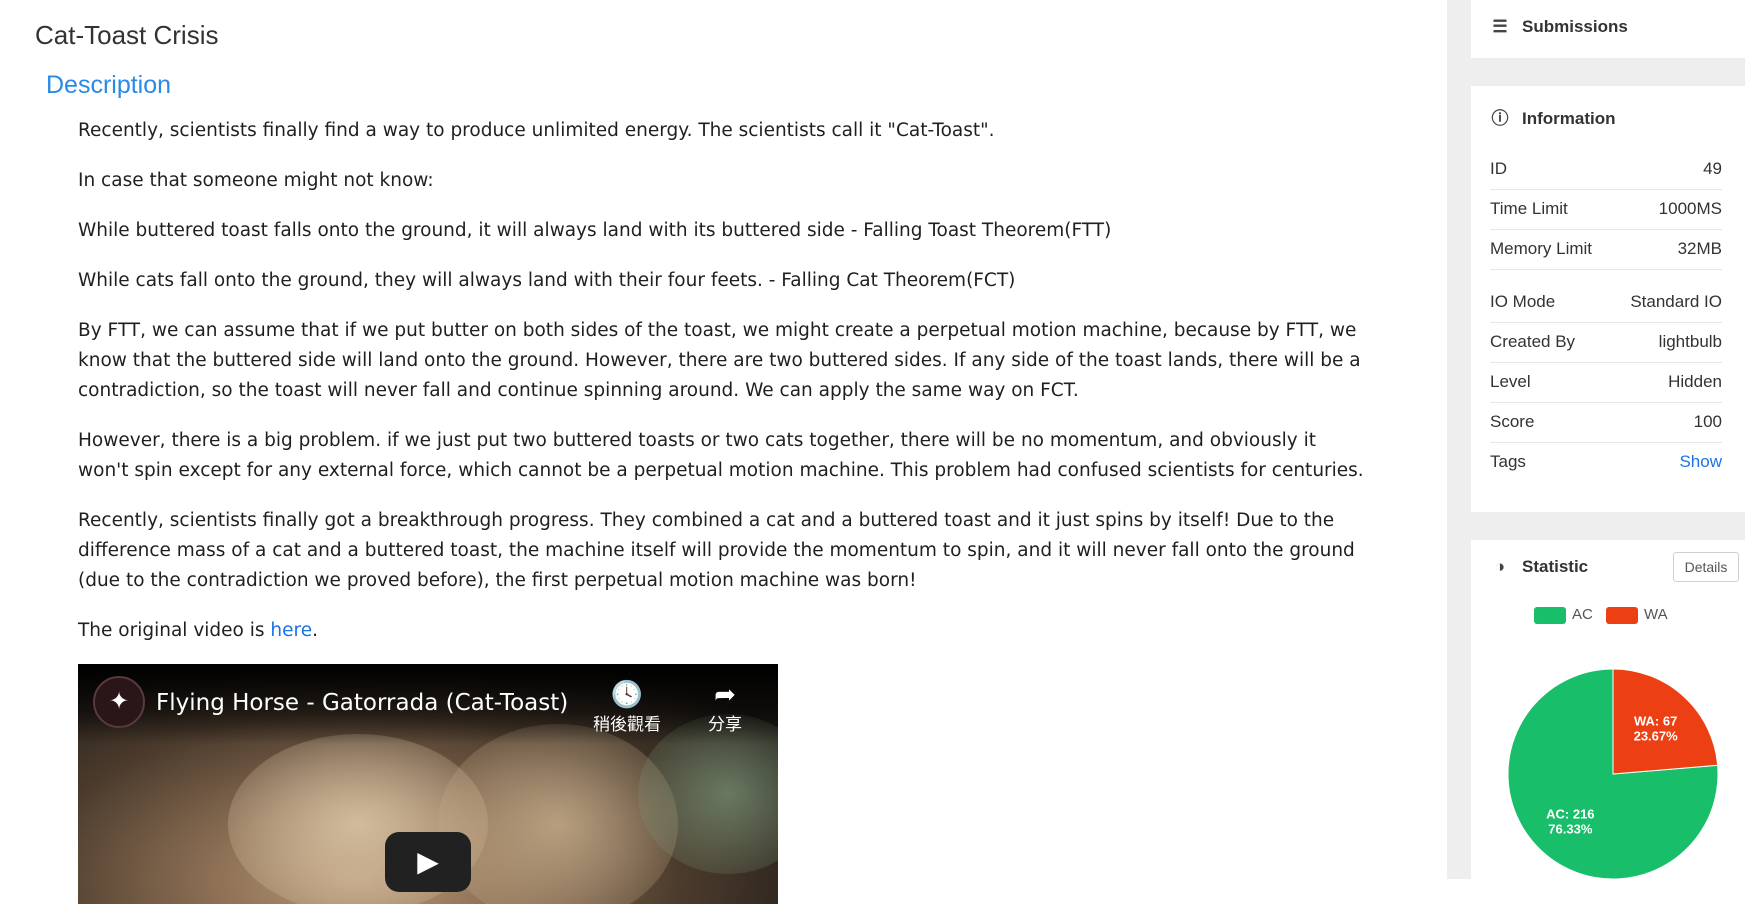 The height and width of the screenshot is (904, 1745). What do you see at coordinates (725, 725) in the screenshot?
I see `share-label: 分享` at bounding box center [725, 725].